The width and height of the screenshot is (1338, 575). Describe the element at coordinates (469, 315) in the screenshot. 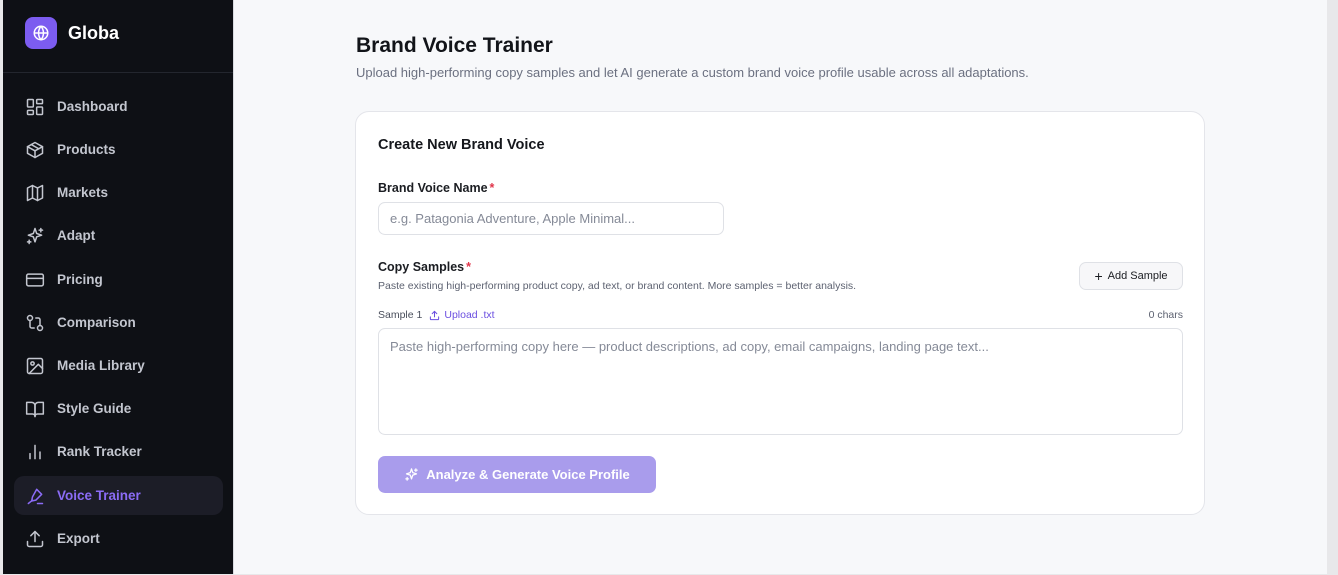

I see `upload-txt-label: Upload .txt` at that location.